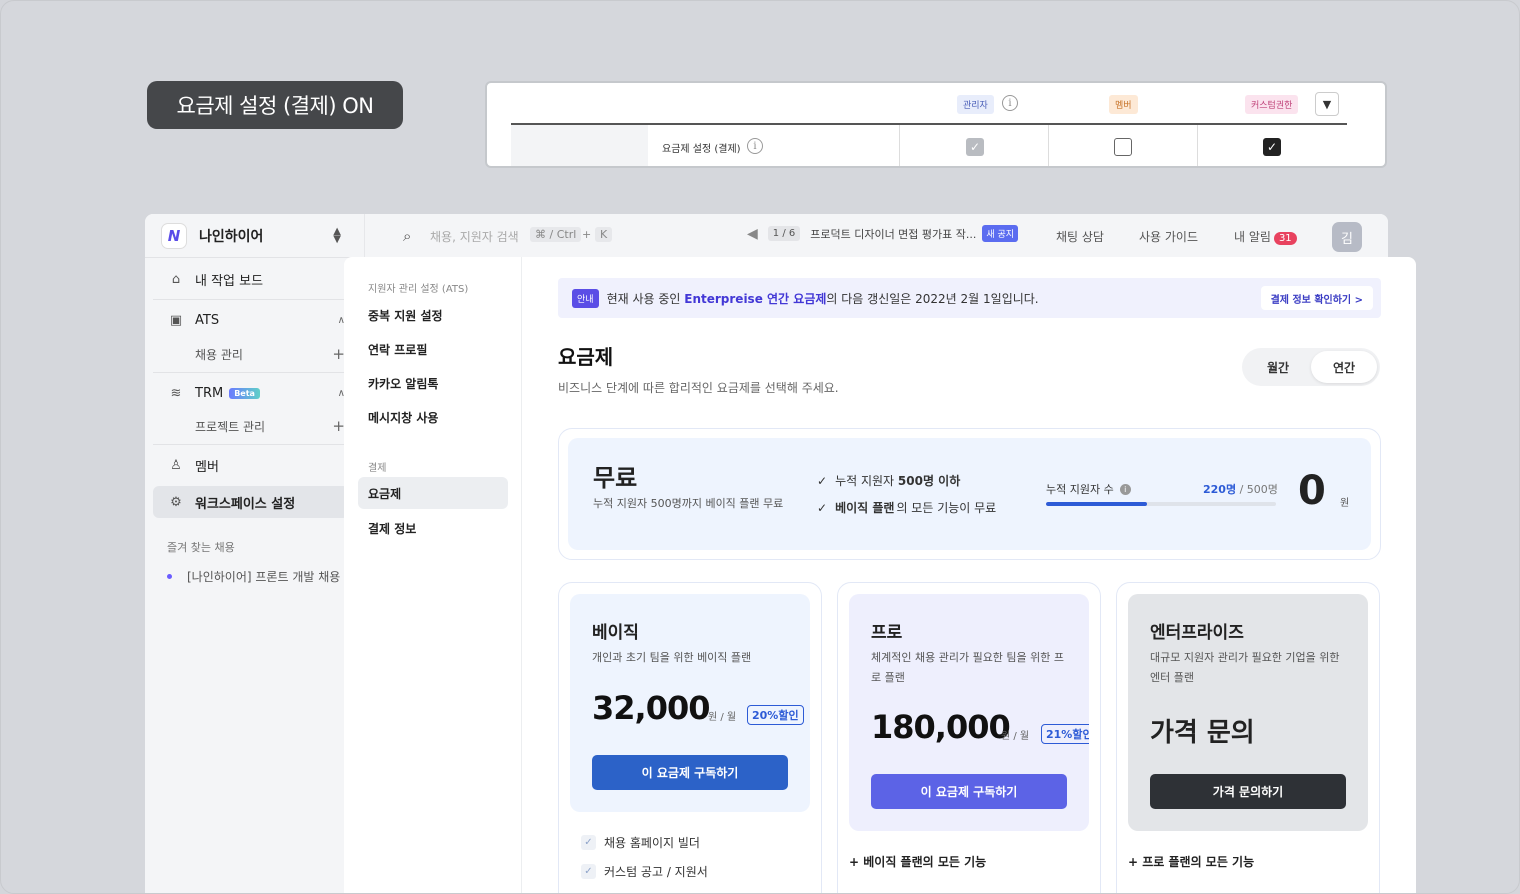 The width and height of the screenshot is (1520, 894). What do you see at coordinates (1272, 147) in the screenshot?
I see `custom-role-checkbox: ✓` at bounding box center [1272, 147].